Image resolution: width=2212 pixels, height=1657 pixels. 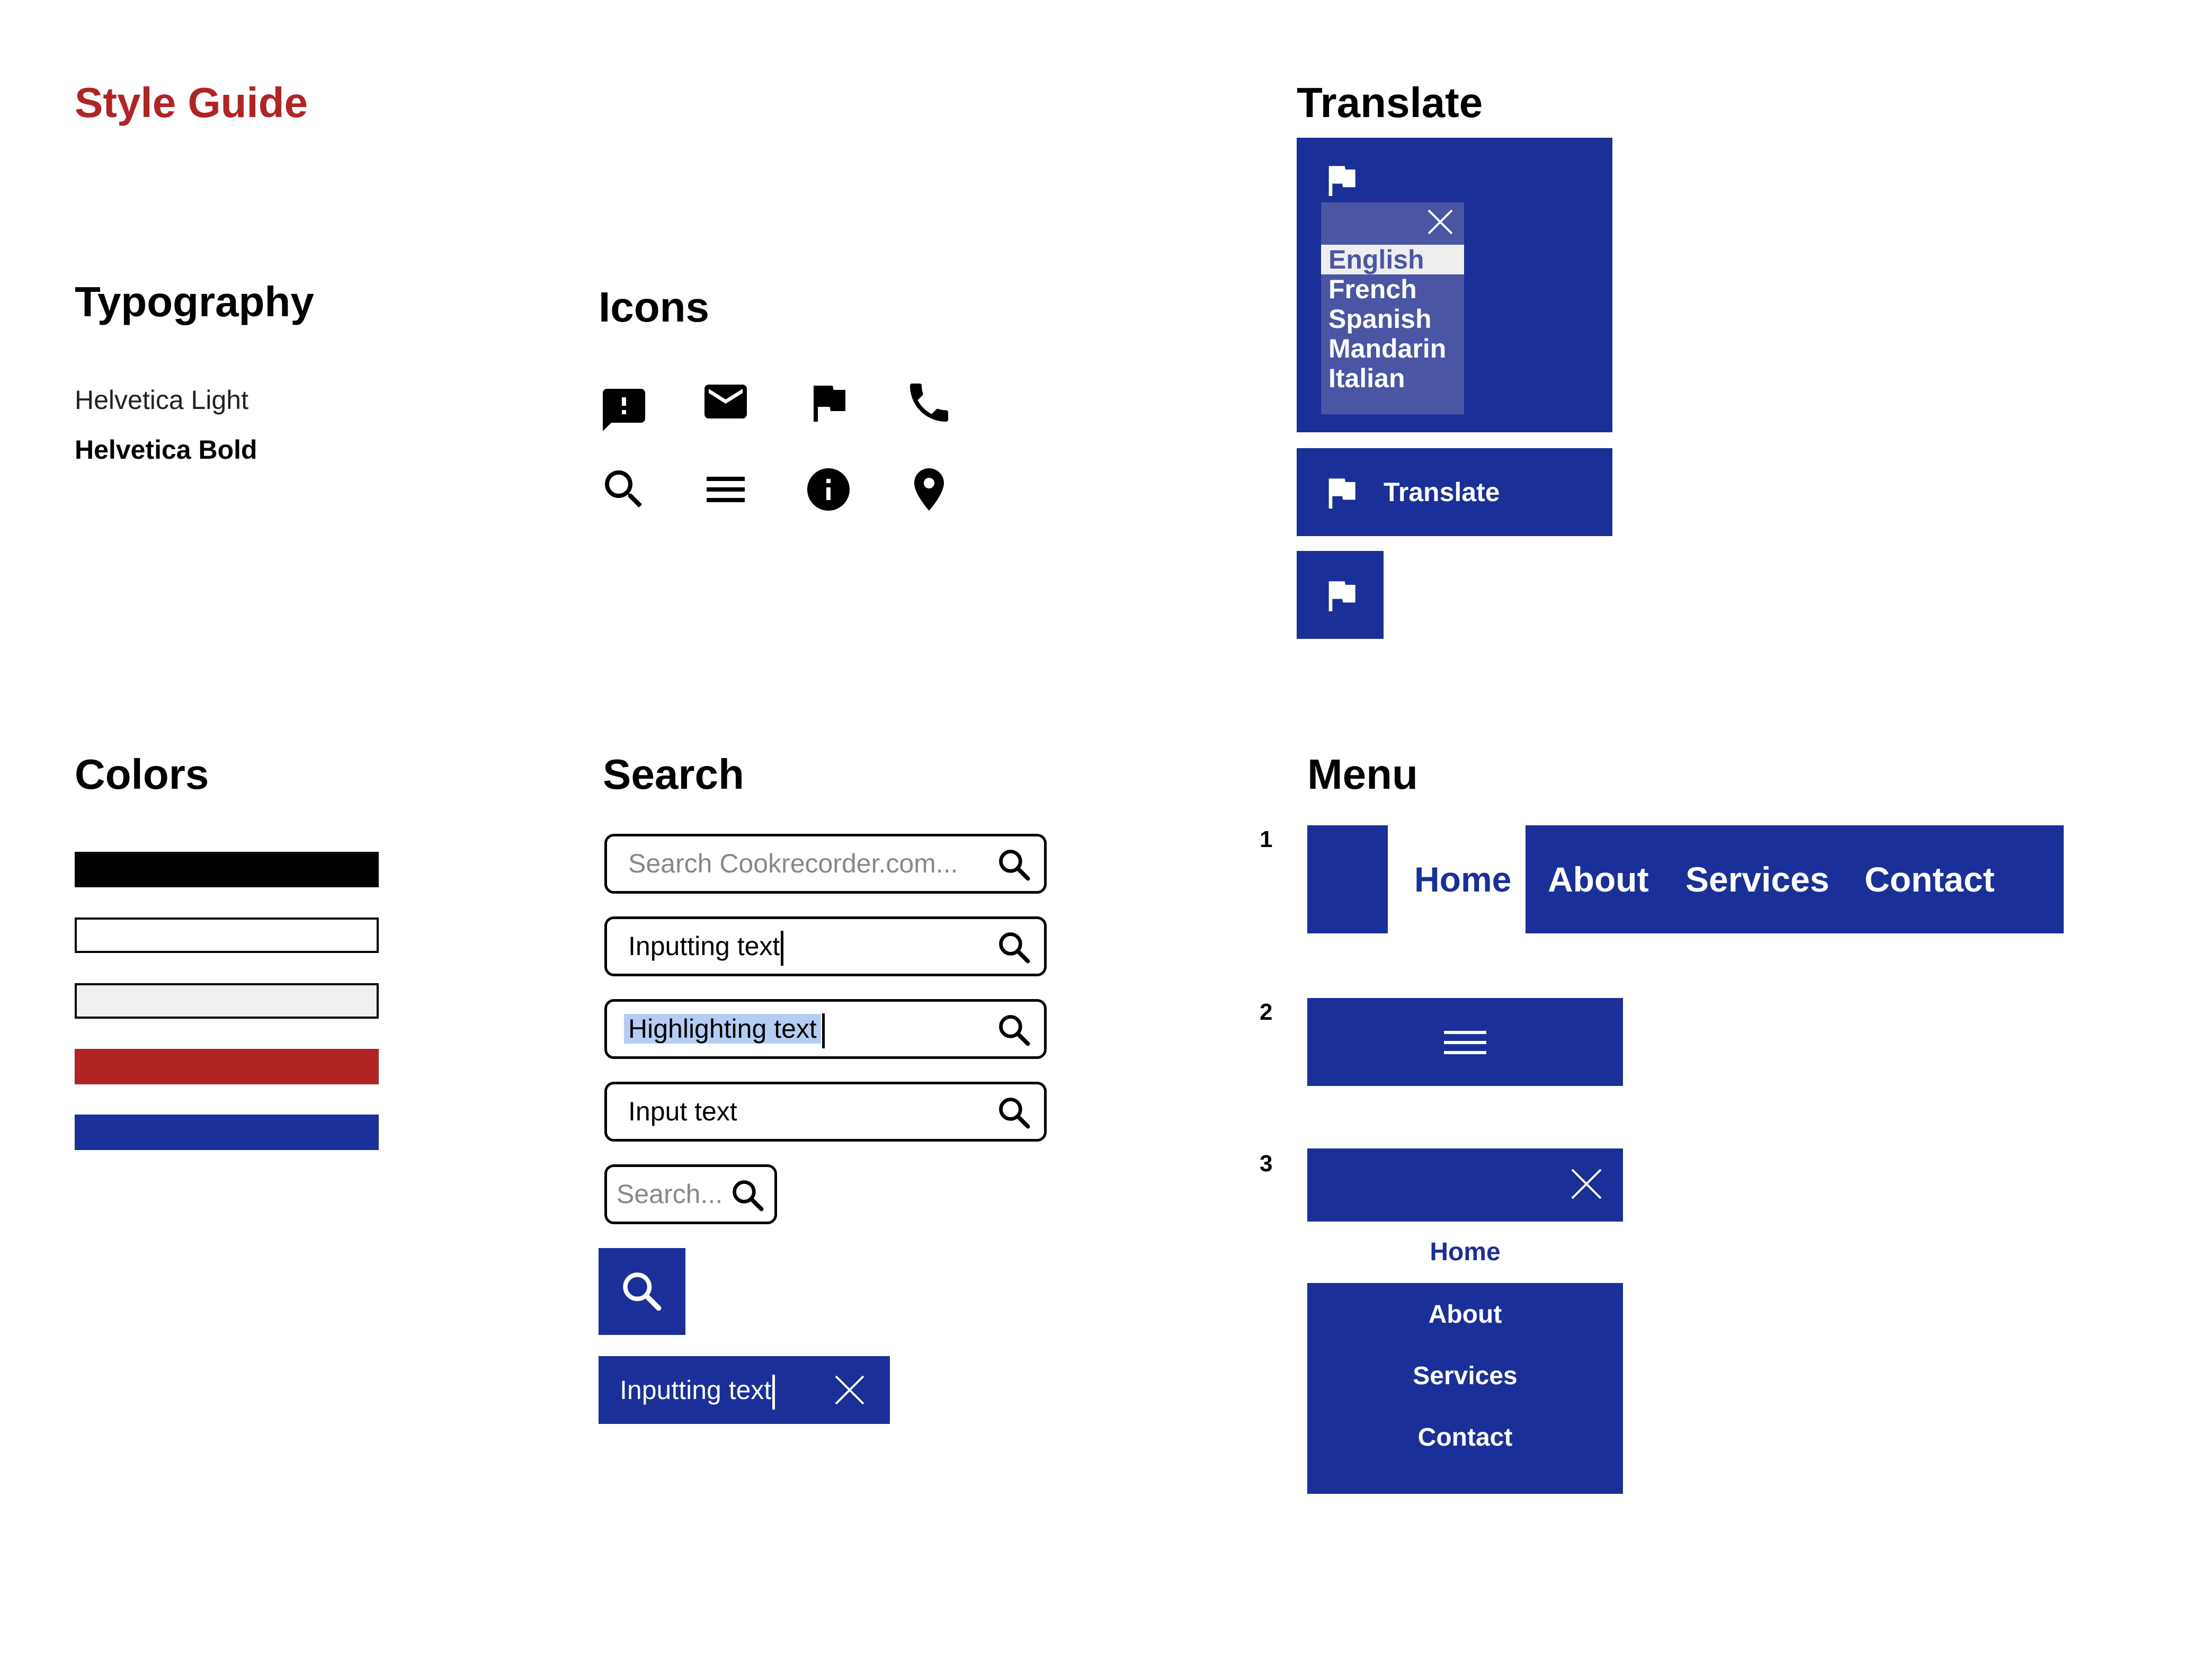 I want to click on search-field-blue: Inputting text, so click(x=745, y=1390).